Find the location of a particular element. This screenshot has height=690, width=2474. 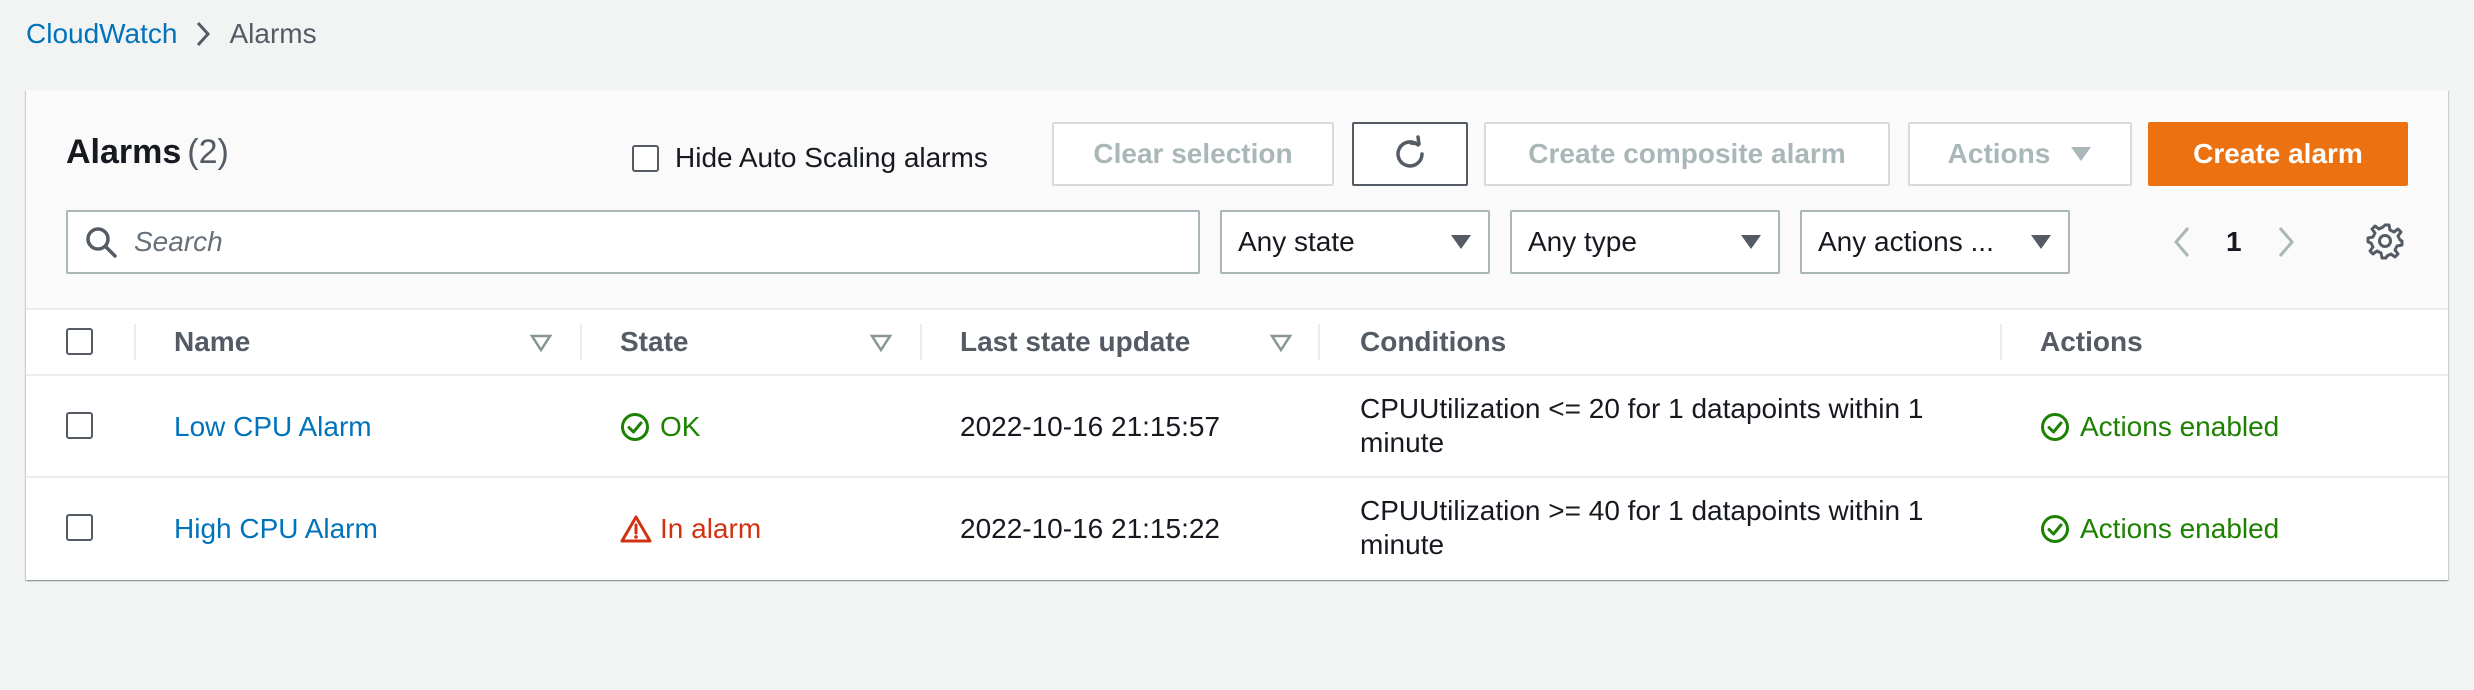

refresh-icon is located at coordinates (1410, 154).